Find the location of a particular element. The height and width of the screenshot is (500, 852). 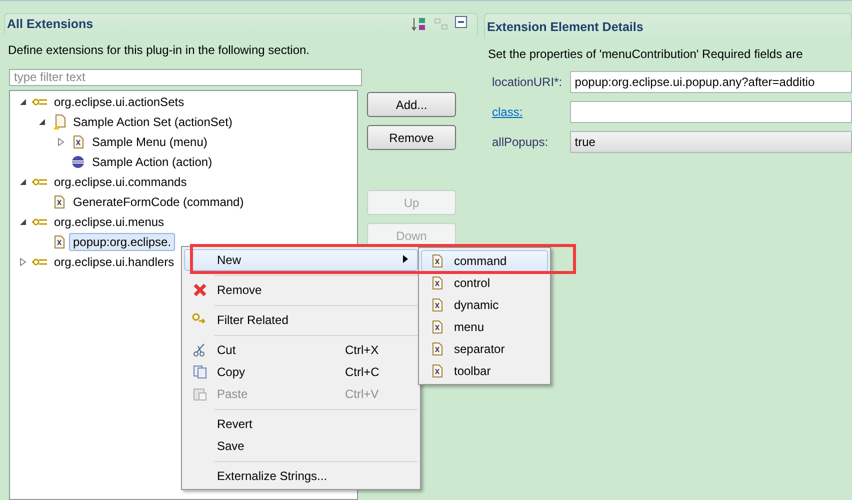

tree-item: org.eclipse.ui.actionSets is located at coordinates (119, 102).